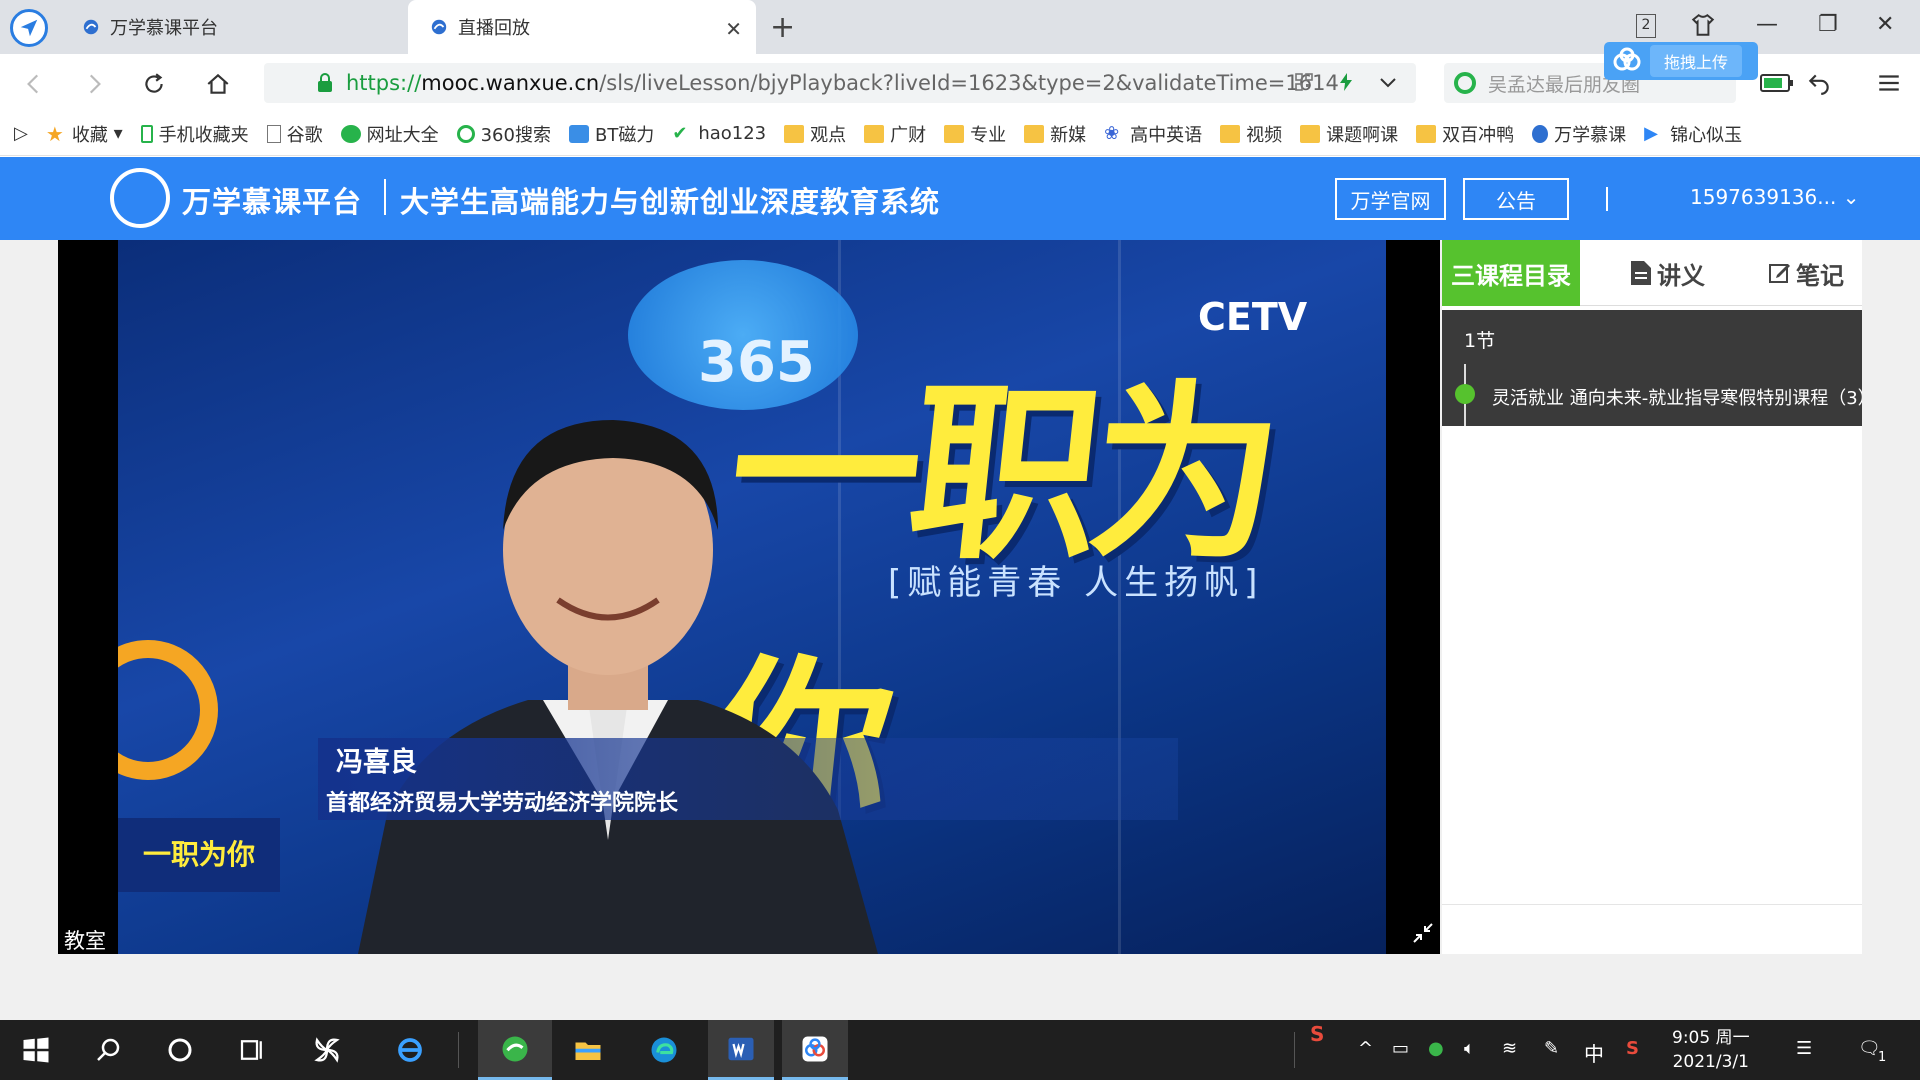 This screenshot has height=1080, width=1920. I want to click on system-clock: 9:05 周一 2021/3/1, so click(1711, 1050).